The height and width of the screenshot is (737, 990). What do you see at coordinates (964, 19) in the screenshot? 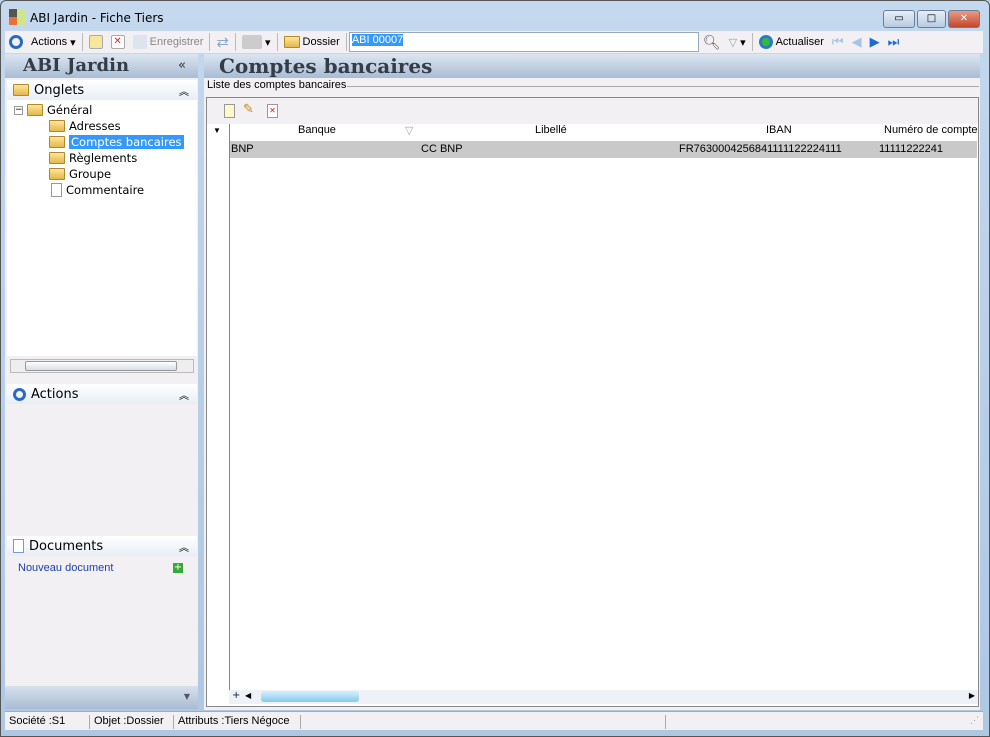
I see `close-button: ✕` at bounding box center [964, 19].